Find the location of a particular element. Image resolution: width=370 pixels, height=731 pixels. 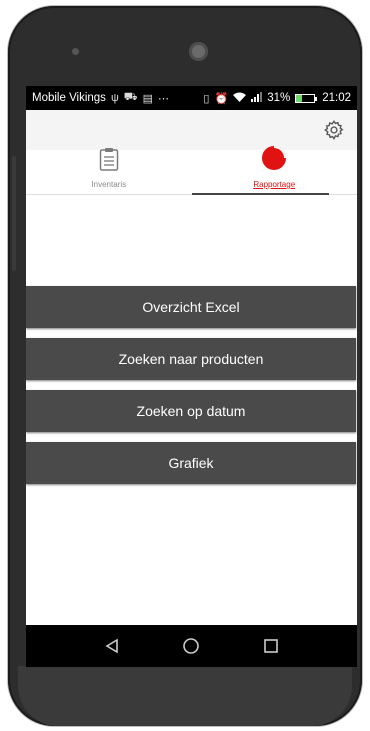

tab-rapportage: Rapportage is located at coordinates (274, 170).